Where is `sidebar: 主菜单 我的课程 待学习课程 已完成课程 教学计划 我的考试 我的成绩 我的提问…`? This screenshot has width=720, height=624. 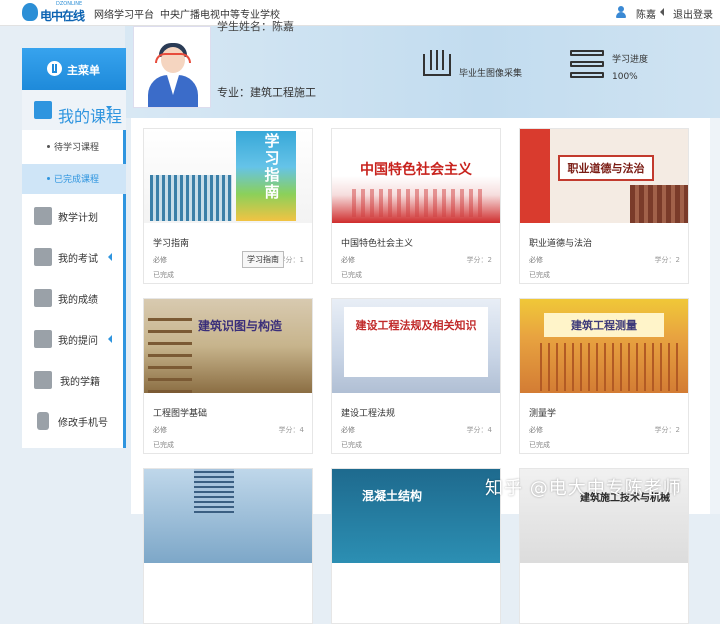 sidebar: 主菜单 我的课程 待学习课程 已完成课程 教学计划 我的考试 我的成绩 我的提问… is located at coordinates (74, 248).